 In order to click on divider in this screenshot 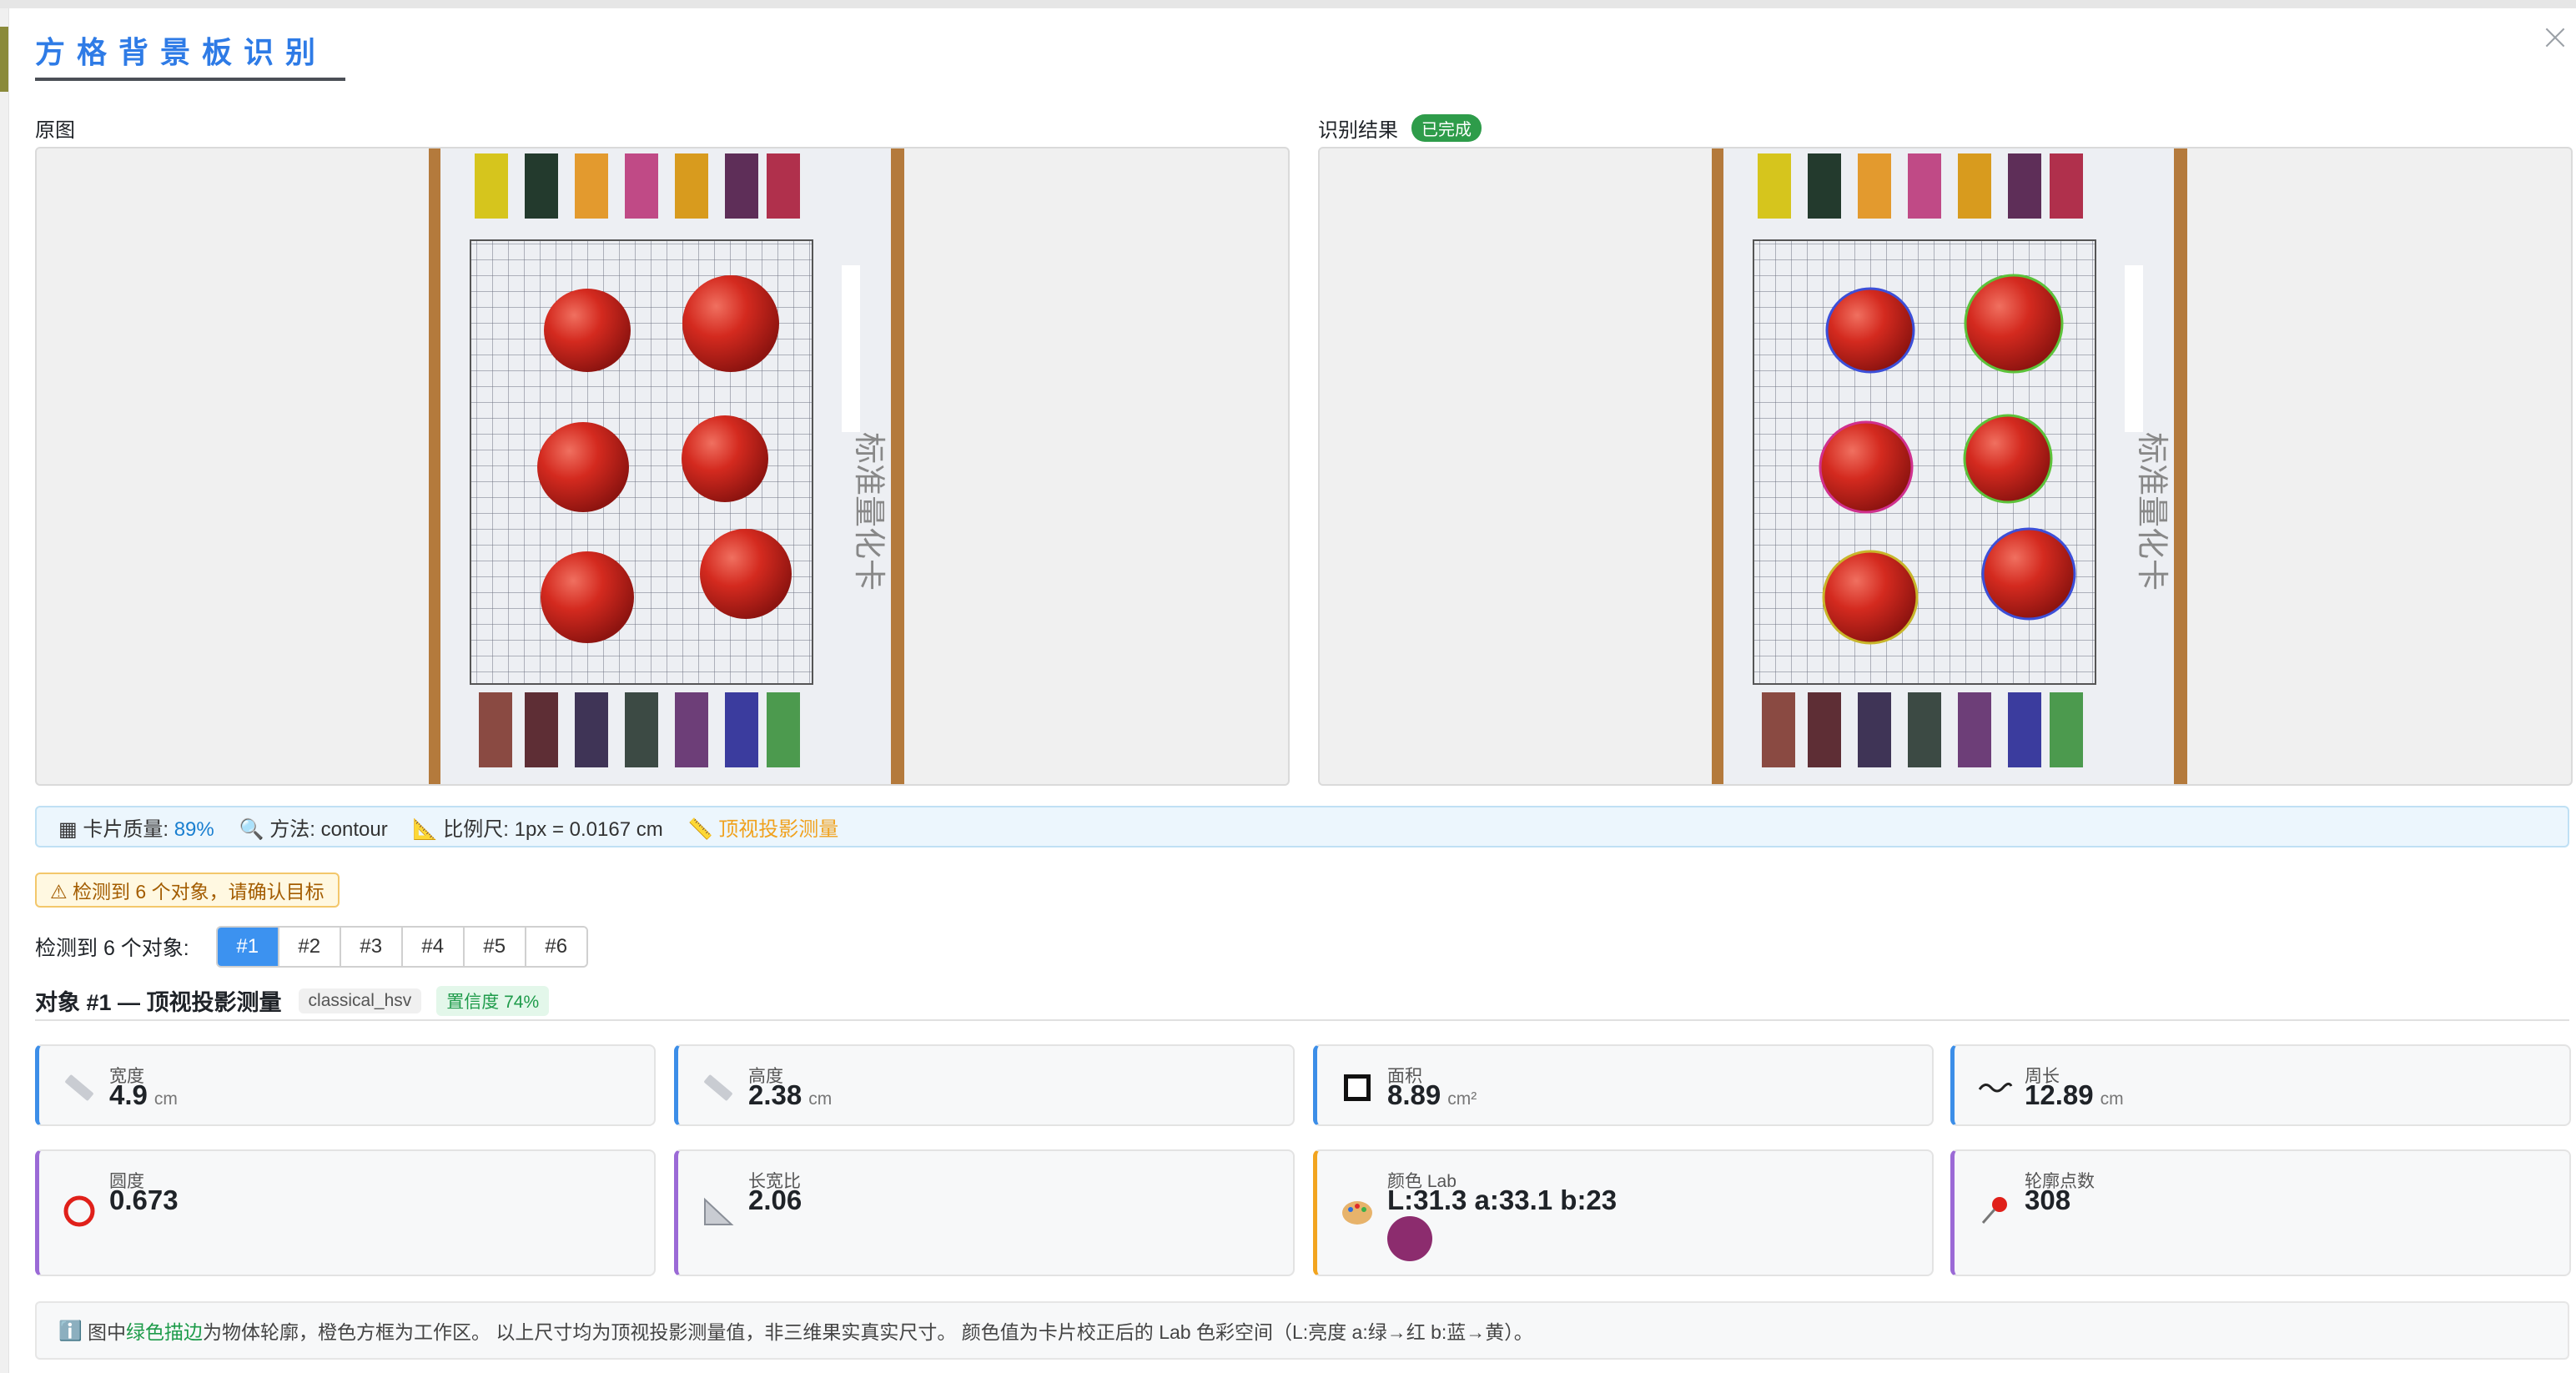, I will do `click(1302, 1020)`.